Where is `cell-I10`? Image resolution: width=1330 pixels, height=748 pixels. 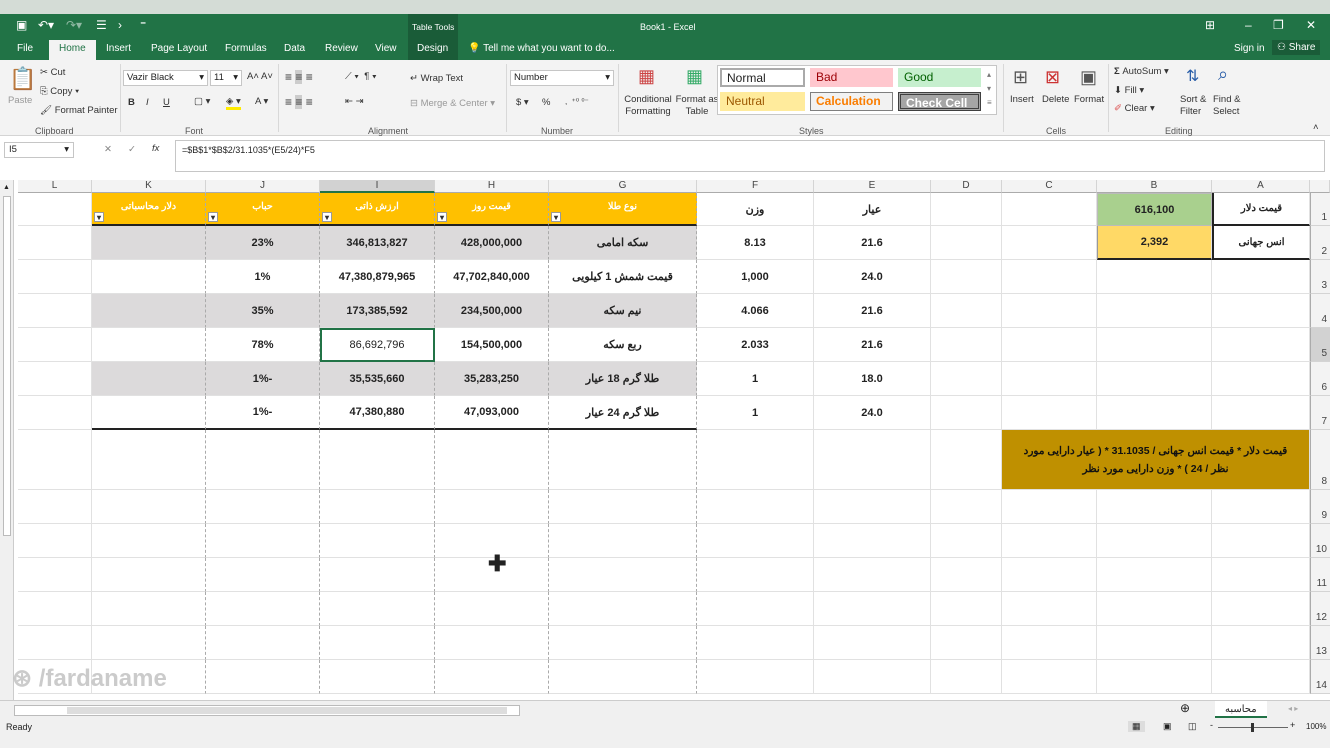 cell-I10 is located at coordinates (377, 541).